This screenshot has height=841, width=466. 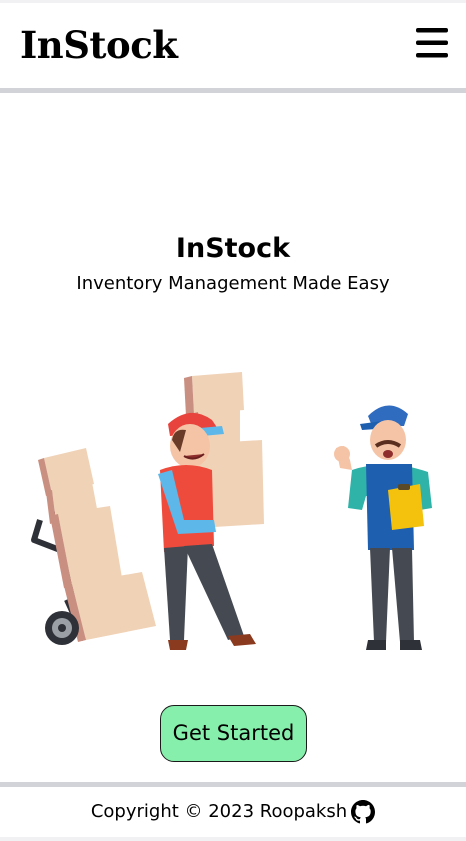 What do you see at coordinates (233, 733) in the screenshot?
I see `get-started-button: Get Started` at bounding box center [233, 733].